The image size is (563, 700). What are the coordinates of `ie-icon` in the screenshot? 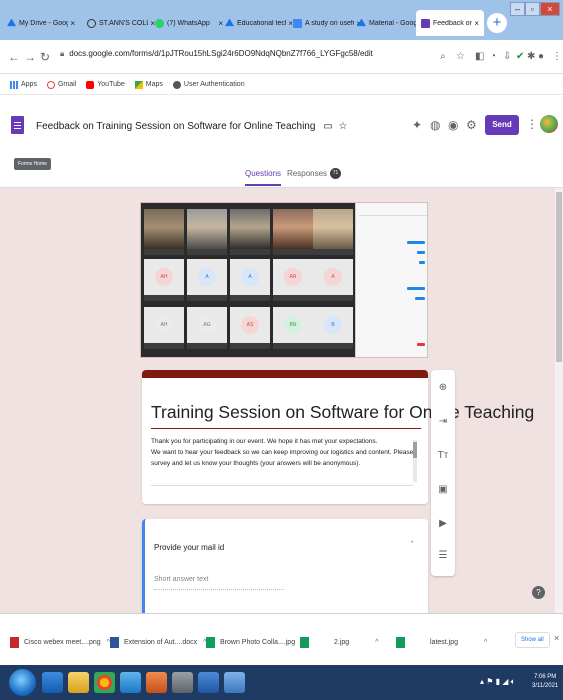 It's located at (52, 682).